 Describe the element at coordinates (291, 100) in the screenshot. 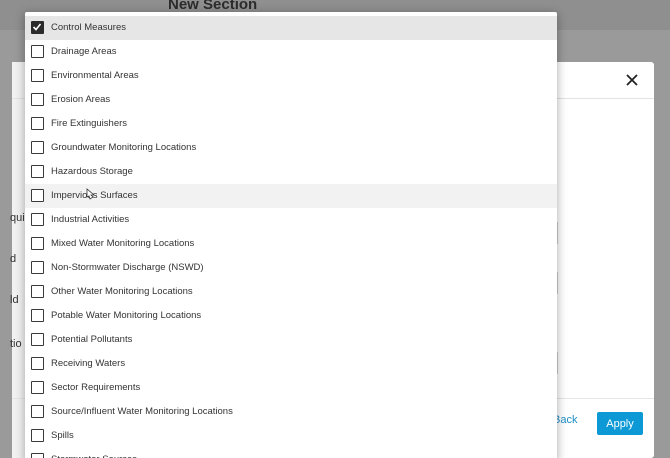

I see `dropdown-option: Erosion Areas` at that location.